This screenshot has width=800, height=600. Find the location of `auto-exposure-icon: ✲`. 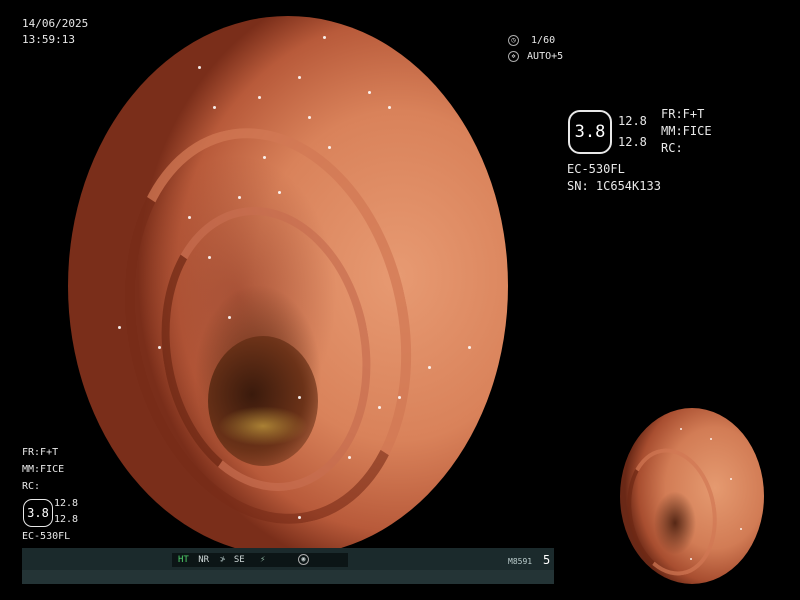

auto-exposure-icon: ✲ is located at coordinates (513, 56).